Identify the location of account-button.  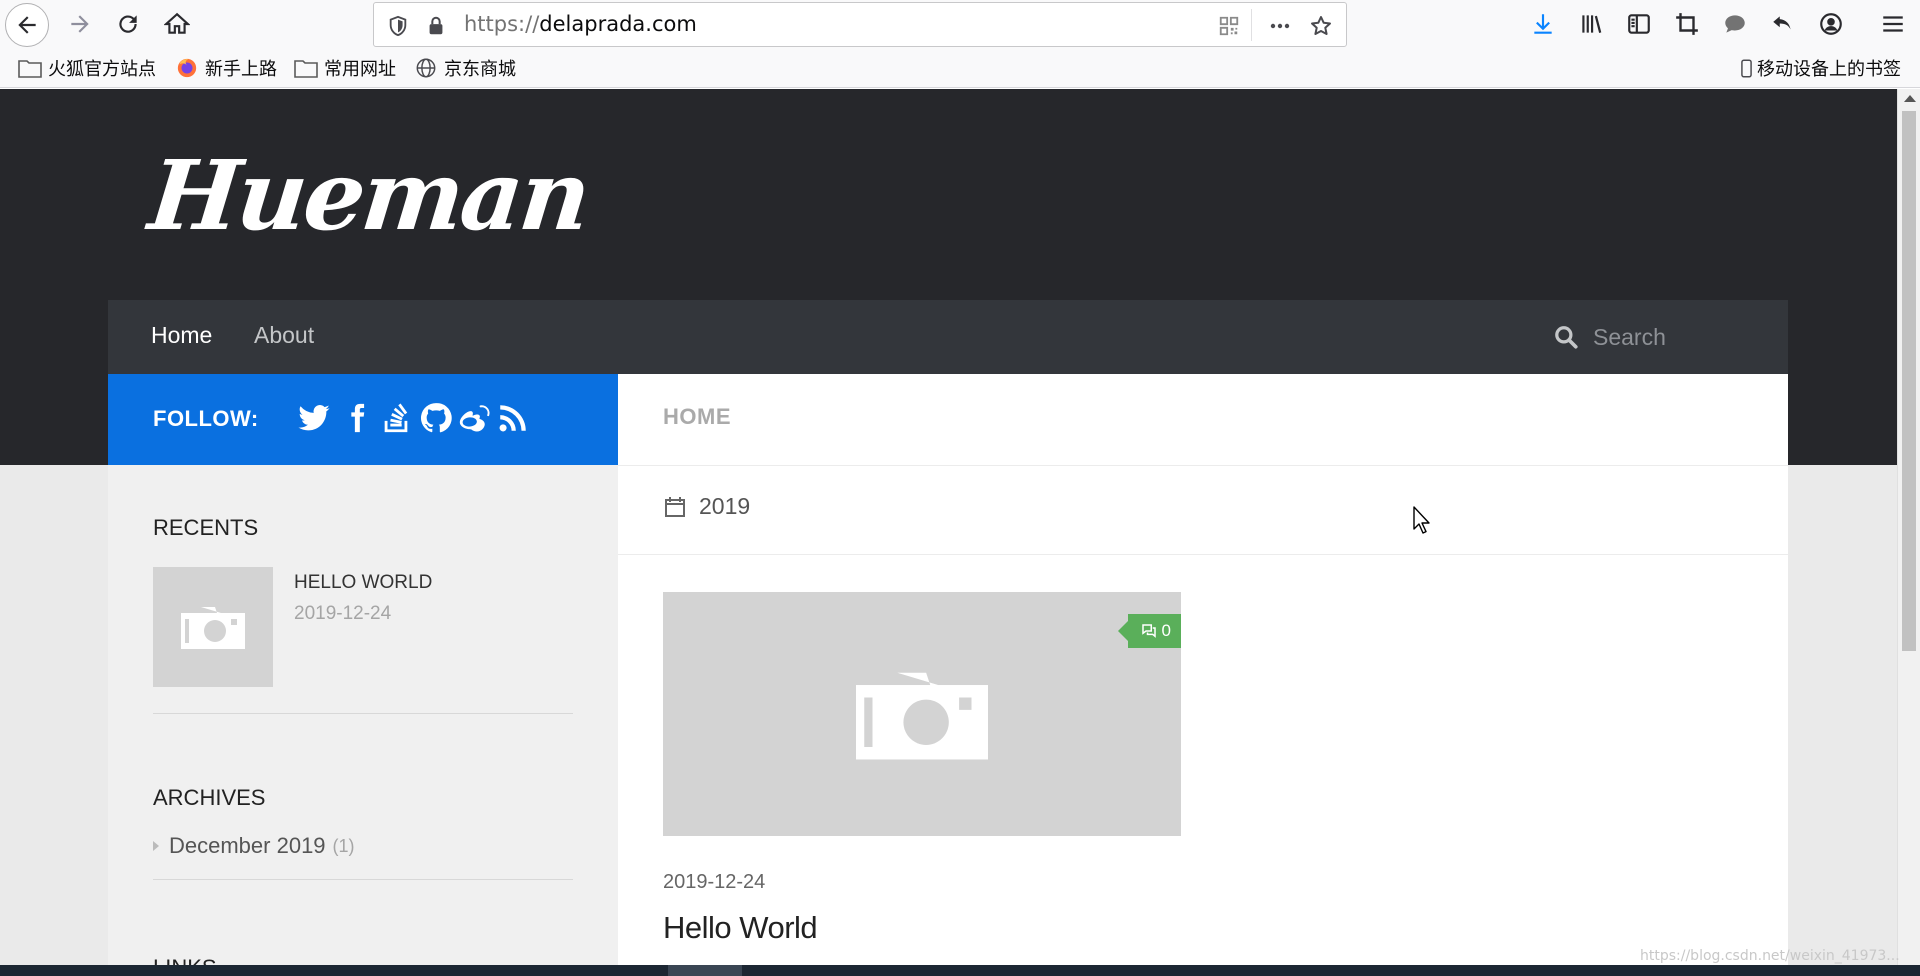
(1831, 24).